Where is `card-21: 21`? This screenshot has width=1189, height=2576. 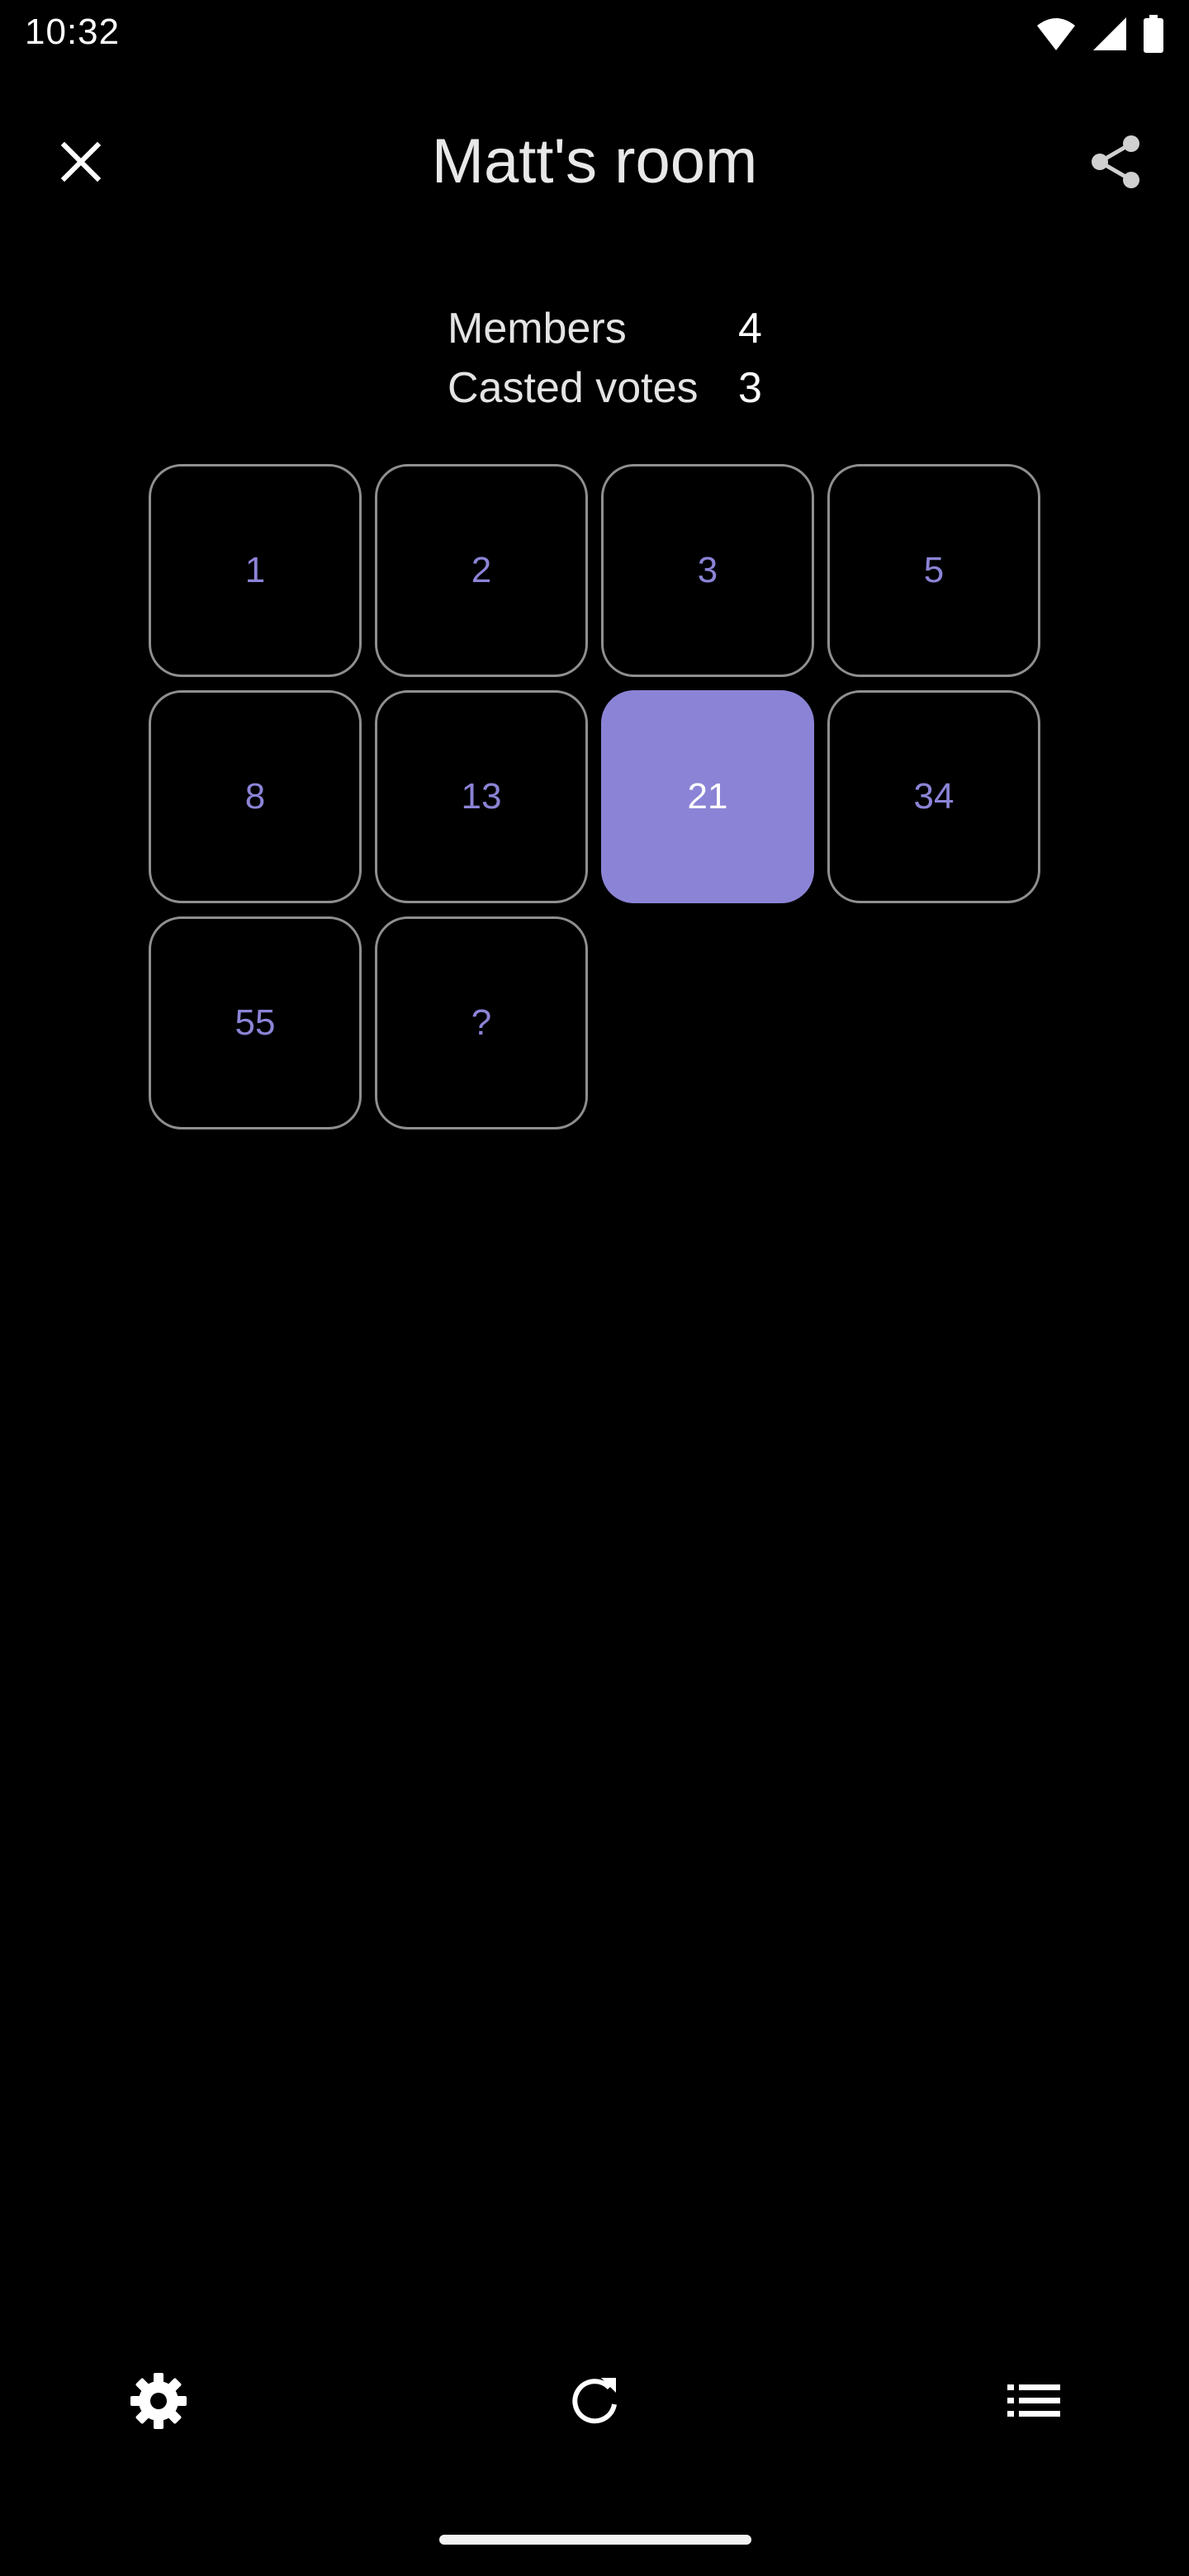
card-21: 21 is located at coordinates (707, 796).